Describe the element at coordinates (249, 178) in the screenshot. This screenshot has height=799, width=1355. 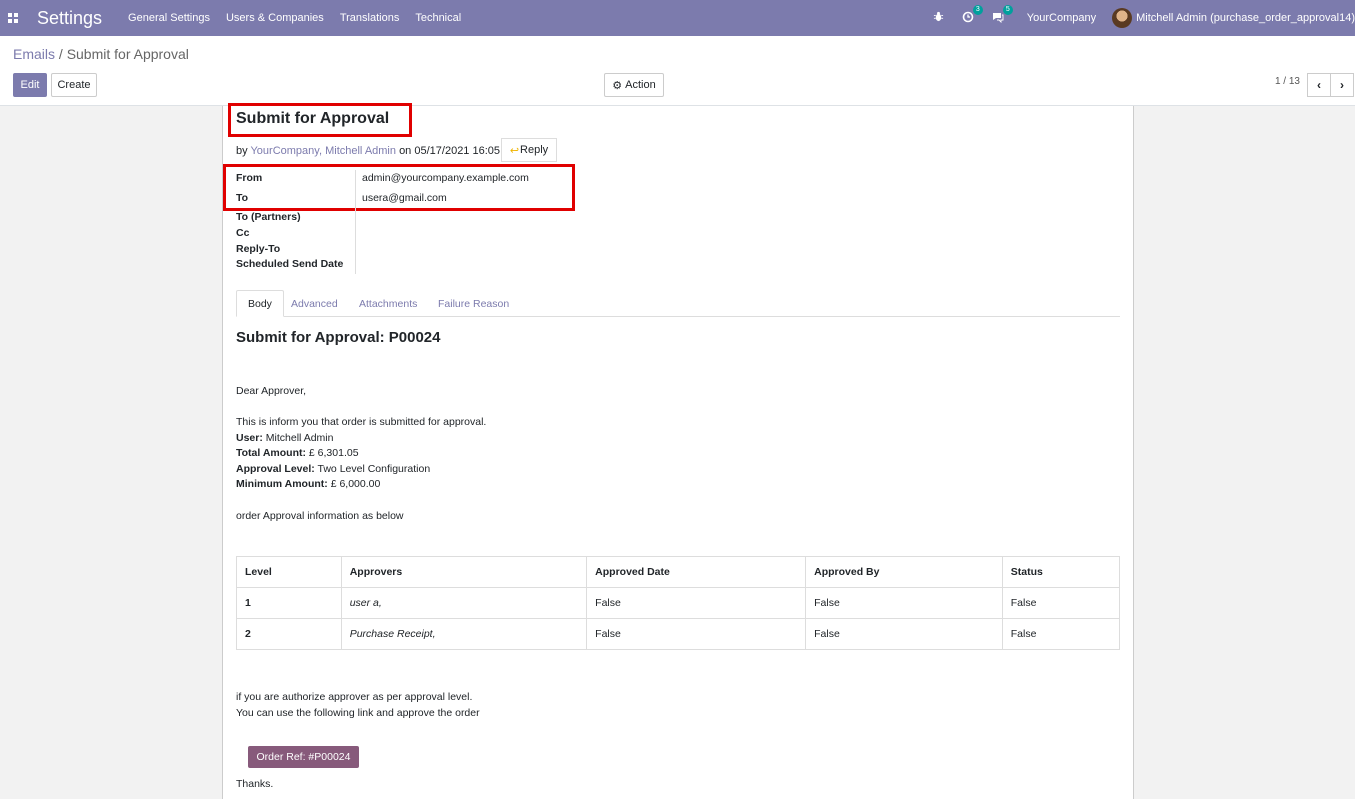
I see `from-label: From` at that location.